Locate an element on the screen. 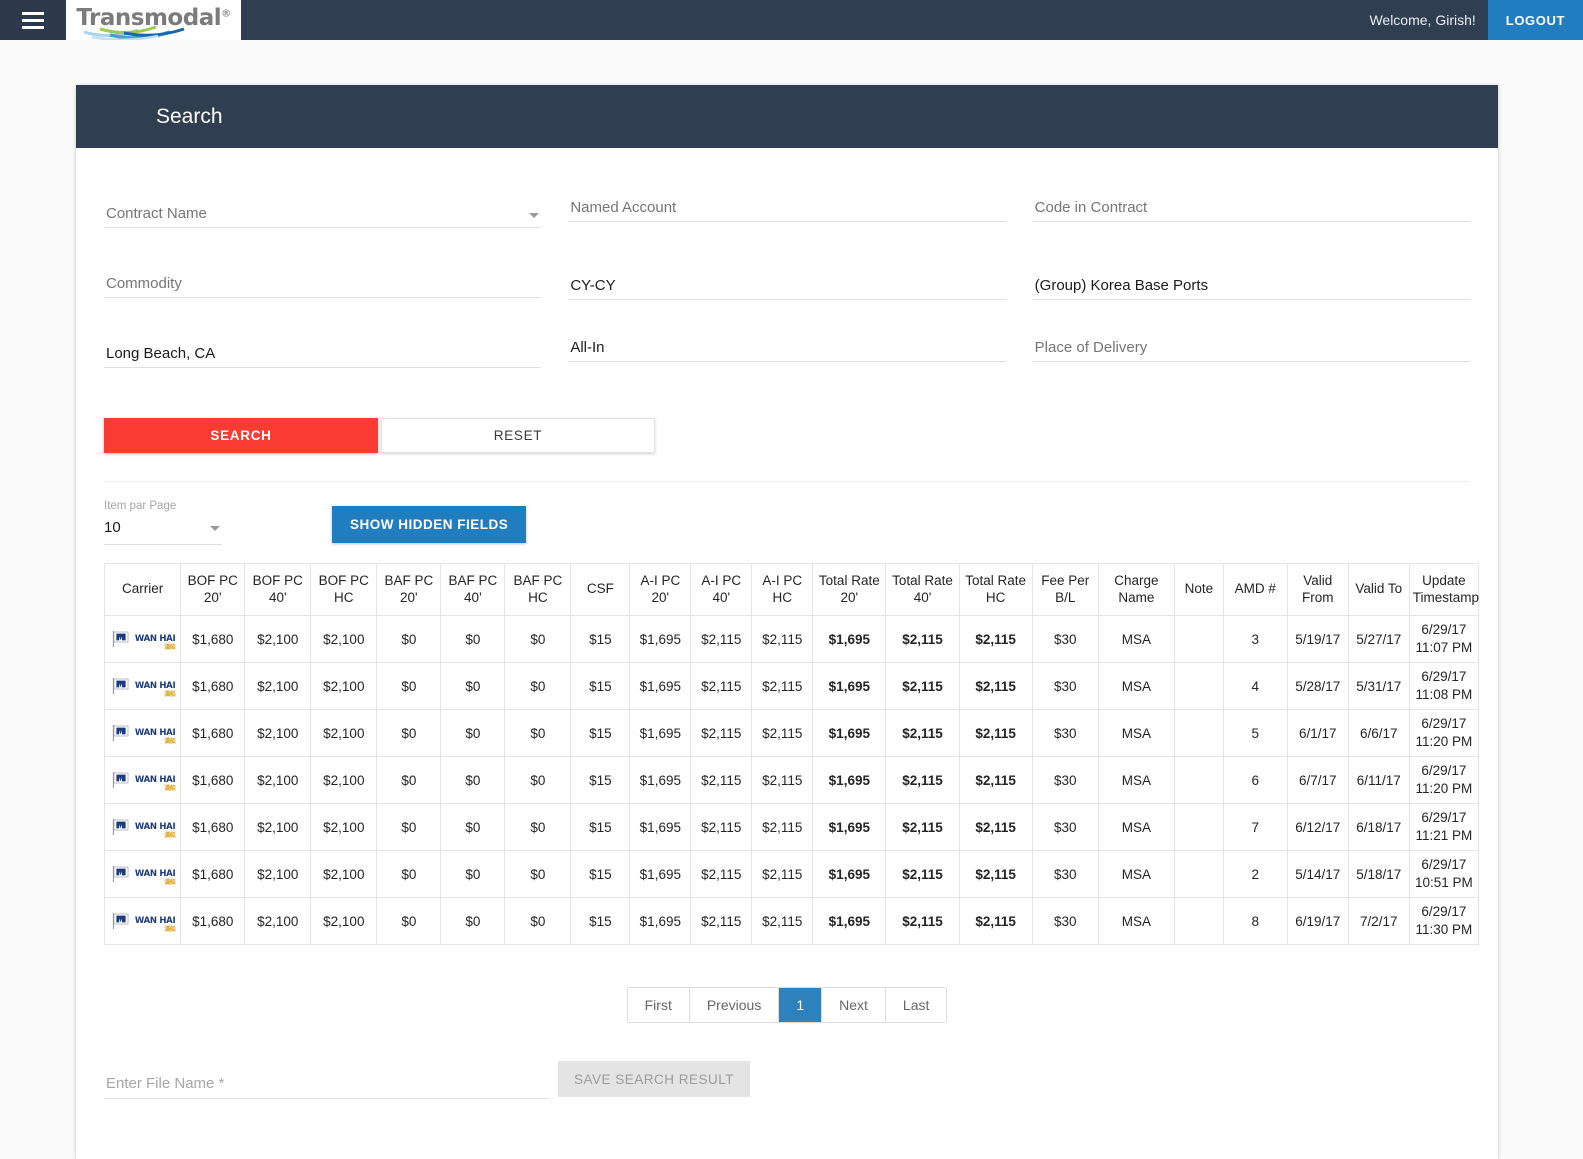  cell-baf-pc-hc: $0 is located at coordinates (538, 733).